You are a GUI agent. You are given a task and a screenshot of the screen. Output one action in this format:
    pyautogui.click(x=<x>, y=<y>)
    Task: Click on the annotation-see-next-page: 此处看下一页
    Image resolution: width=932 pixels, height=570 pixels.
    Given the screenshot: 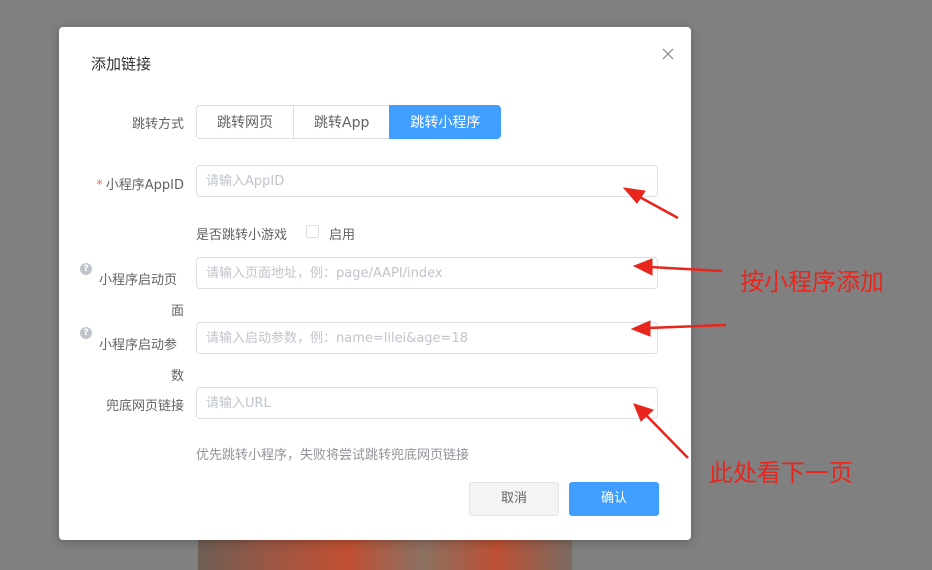 What is the action you would take?
    pyautogui.click(x=781, y=473)
    